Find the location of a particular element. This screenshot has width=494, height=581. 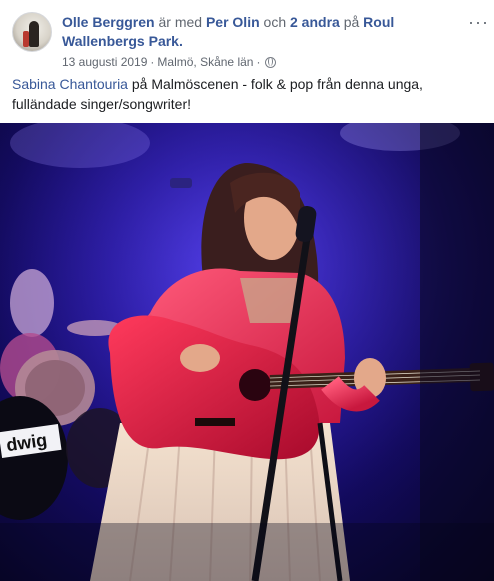

headline-period: . is located at coordinates (180, 41).